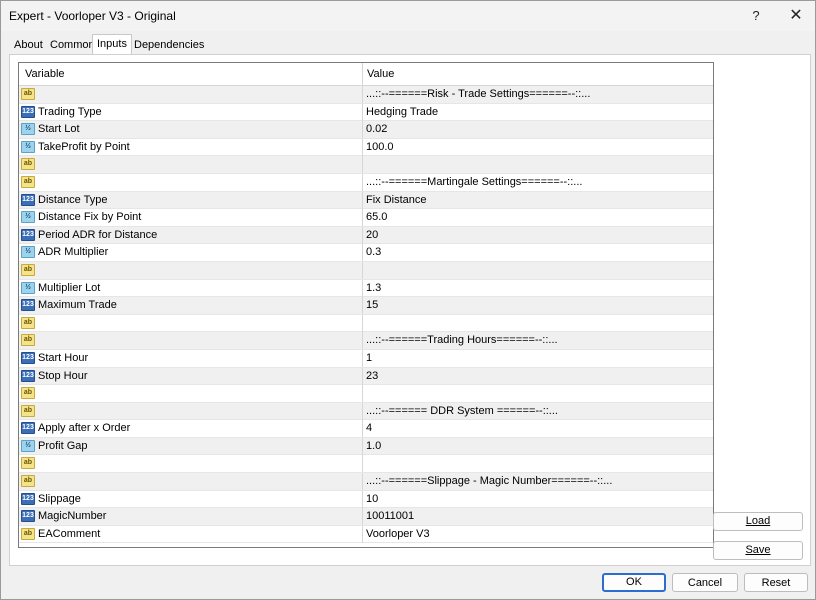 The image size is (816, 600). What do you see at coordinates (190, 358) in the screenshot?
I see `variable-cell: 123 Start Hour` at bounding box center [190, 358].